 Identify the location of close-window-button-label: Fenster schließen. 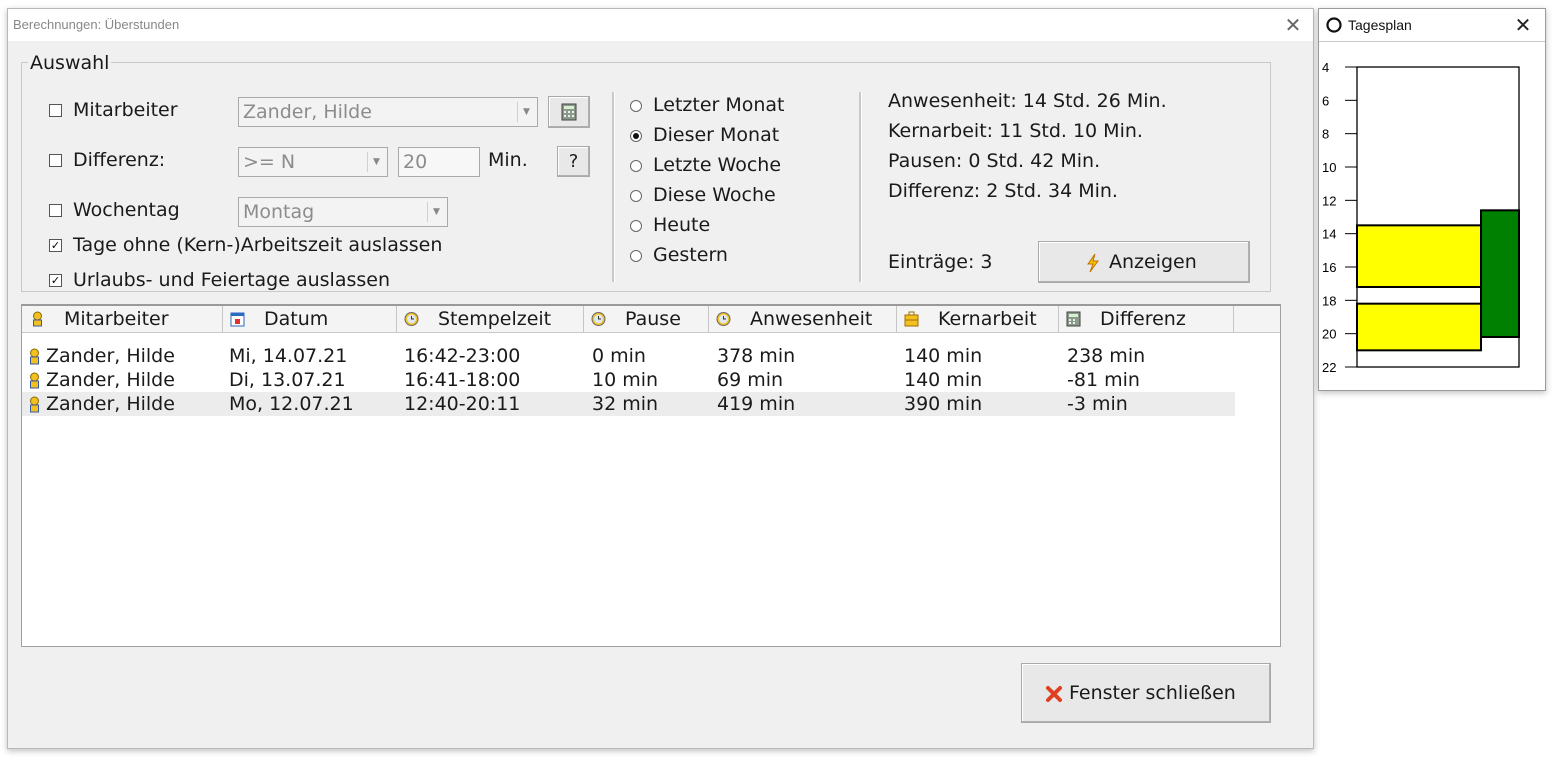
(1152, 693).